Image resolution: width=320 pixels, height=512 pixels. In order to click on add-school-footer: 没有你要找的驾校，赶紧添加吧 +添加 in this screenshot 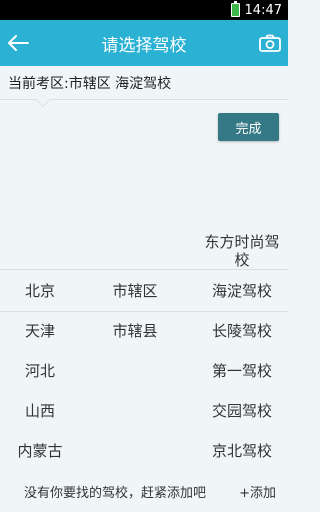, I will do `click(144, 491)`.